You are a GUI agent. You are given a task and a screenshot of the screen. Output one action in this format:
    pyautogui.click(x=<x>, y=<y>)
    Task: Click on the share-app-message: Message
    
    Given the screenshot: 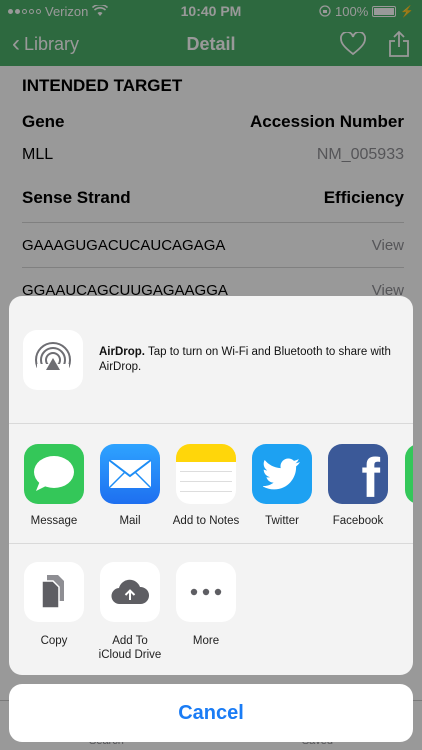 What is the action you would take?
    pyautogui.click(x=54, y=485)
    